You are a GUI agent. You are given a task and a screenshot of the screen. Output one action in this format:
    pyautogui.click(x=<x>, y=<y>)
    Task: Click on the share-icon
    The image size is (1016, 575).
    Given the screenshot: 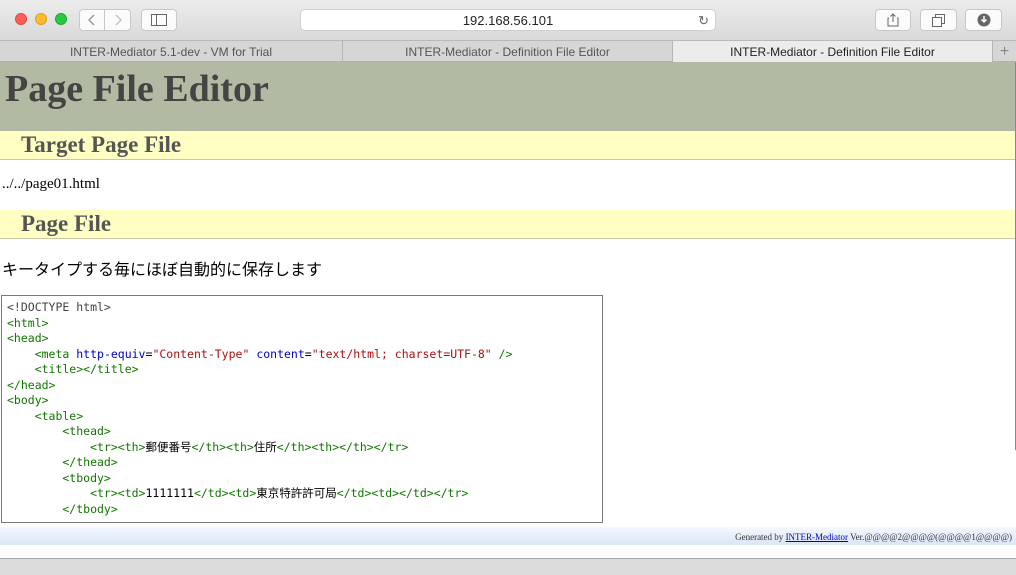 What is the action you would take?
    pyautogui.click(x=893, y=20)
    